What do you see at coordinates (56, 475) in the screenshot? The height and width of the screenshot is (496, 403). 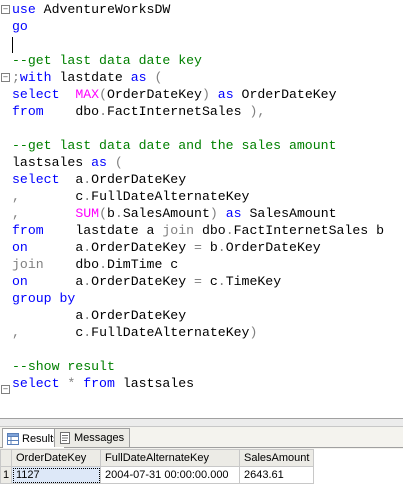 I see `table-cell: 1127` at bounding box center [56, 475].